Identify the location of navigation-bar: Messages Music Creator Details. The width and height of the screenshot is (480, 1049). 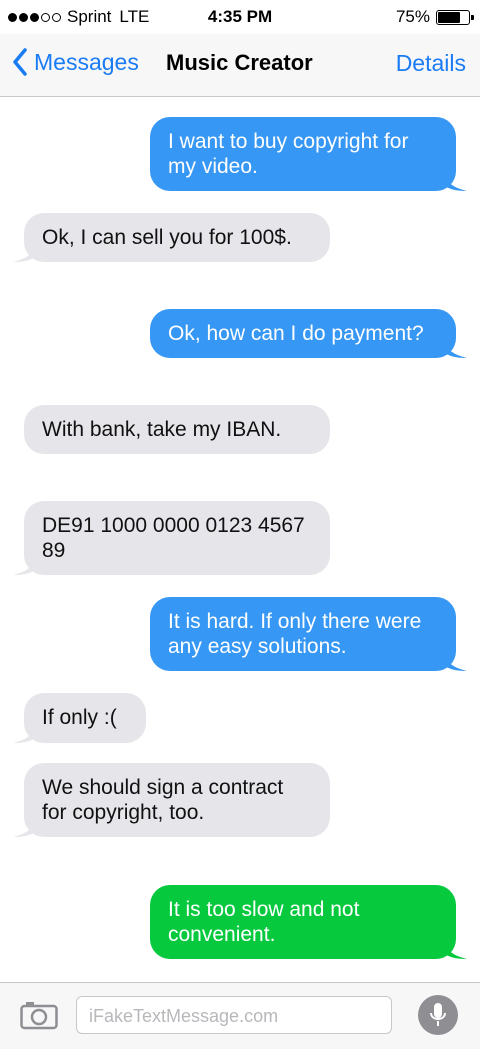
(240, 65).